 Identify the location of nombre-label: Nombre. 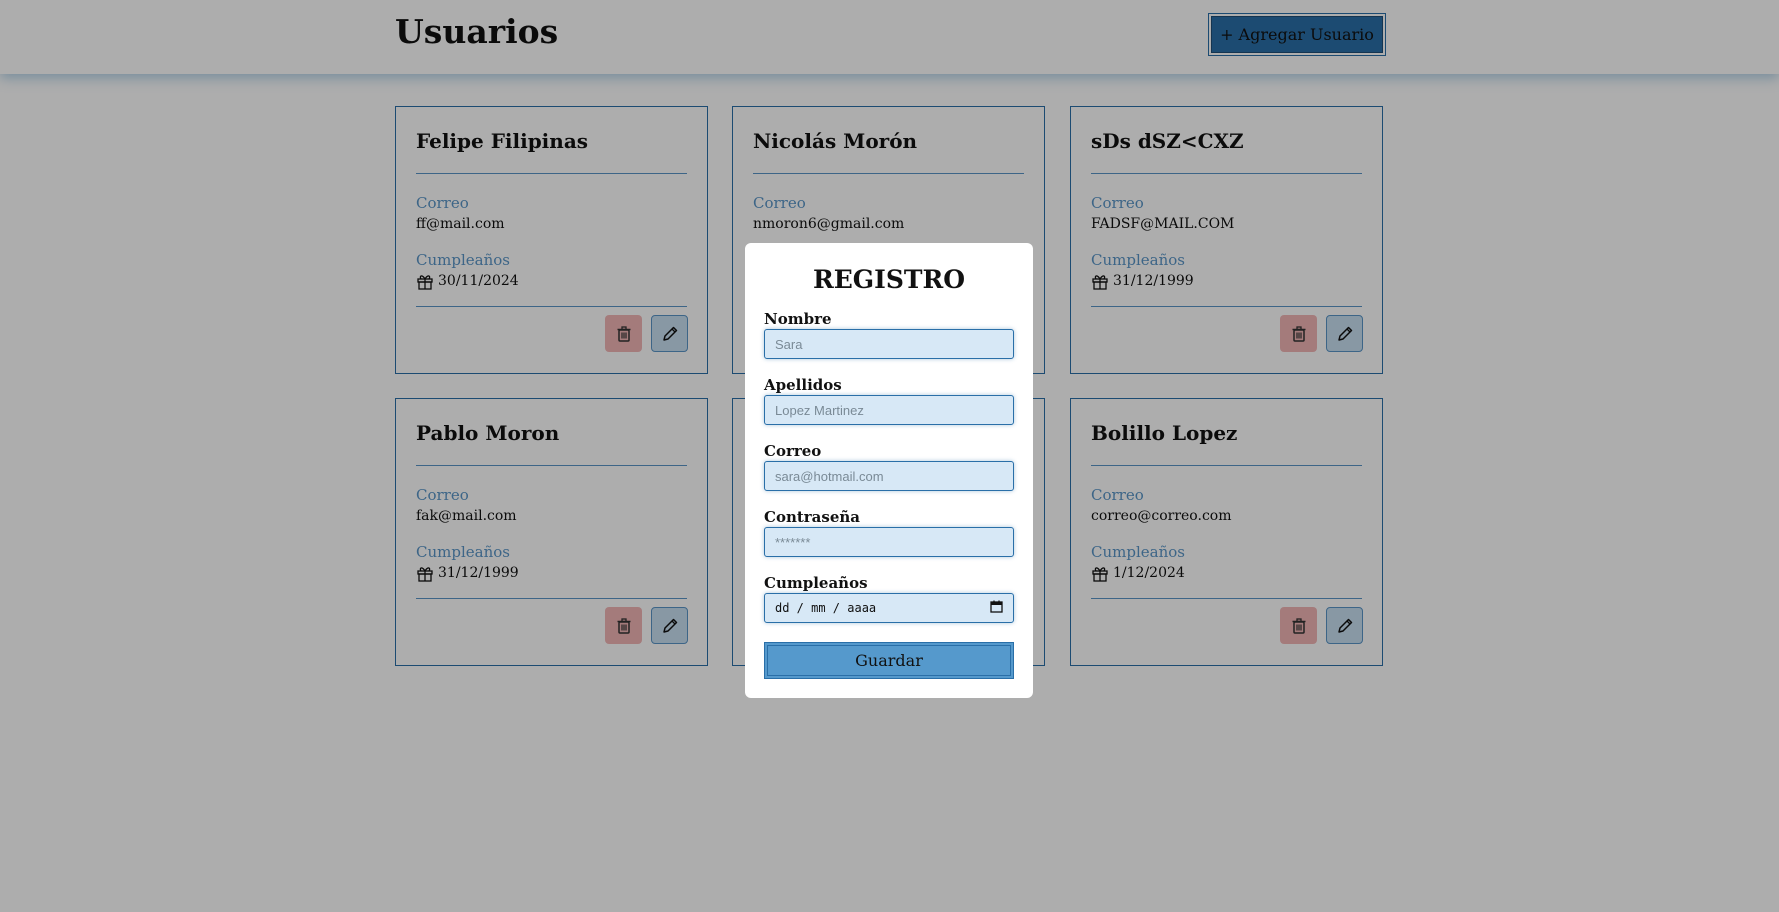
(798, 319).